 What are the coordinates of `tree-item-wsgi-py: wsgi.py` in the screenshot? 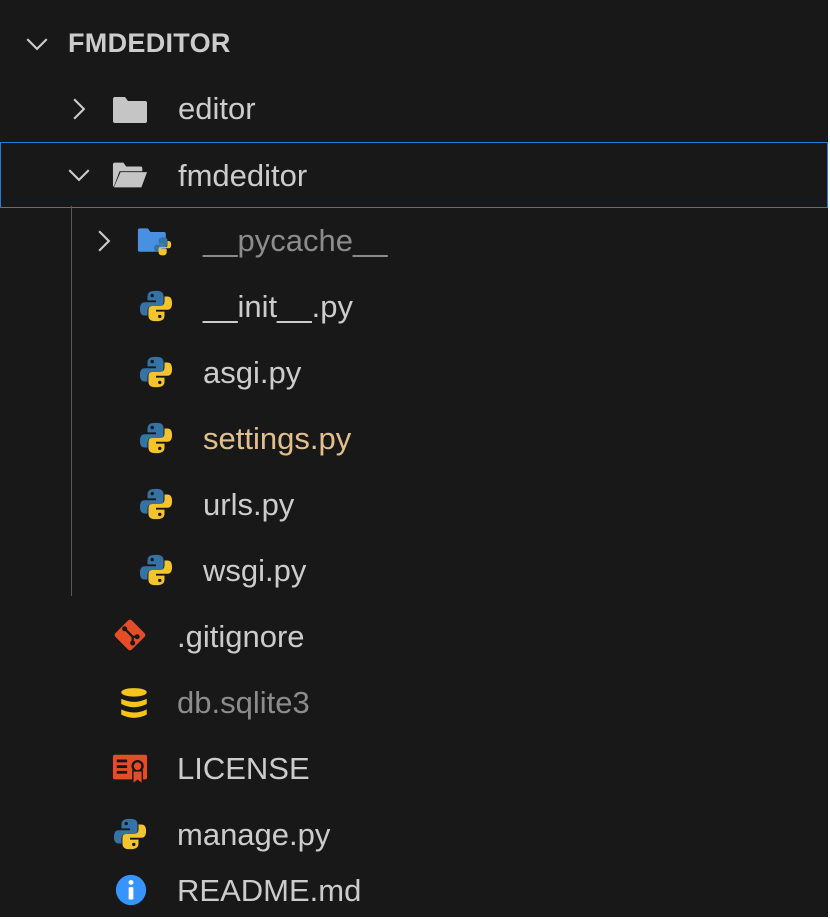 It's located at (414, 571).